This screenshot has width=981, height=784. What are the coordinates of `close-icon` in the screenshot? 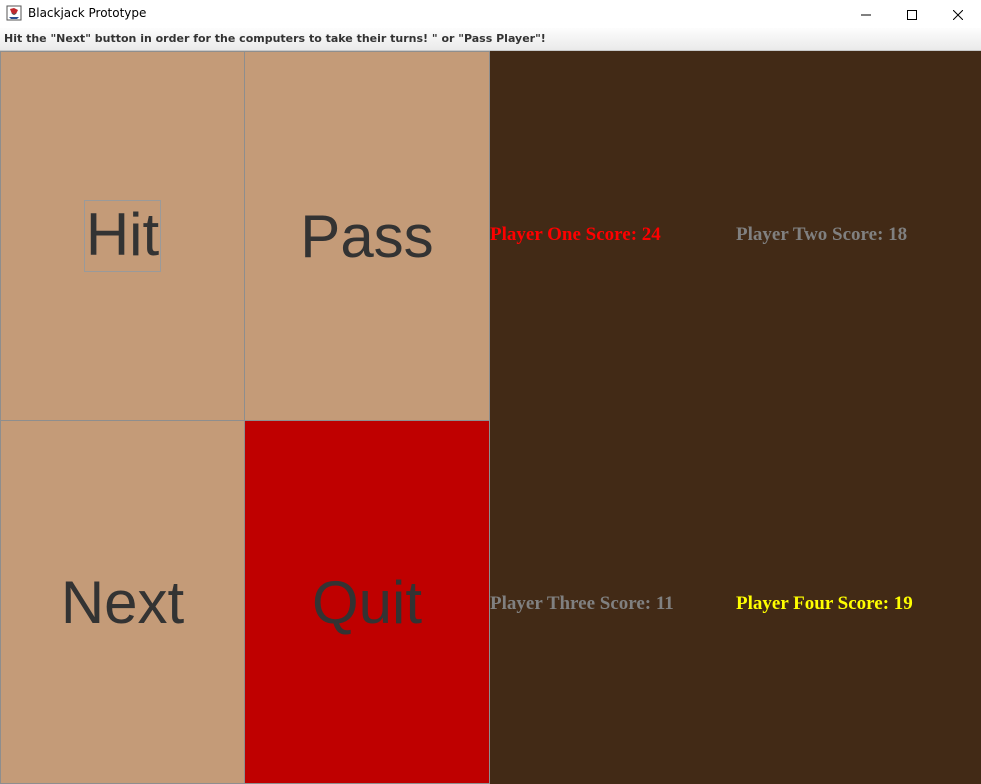 It's located at (958, 14).